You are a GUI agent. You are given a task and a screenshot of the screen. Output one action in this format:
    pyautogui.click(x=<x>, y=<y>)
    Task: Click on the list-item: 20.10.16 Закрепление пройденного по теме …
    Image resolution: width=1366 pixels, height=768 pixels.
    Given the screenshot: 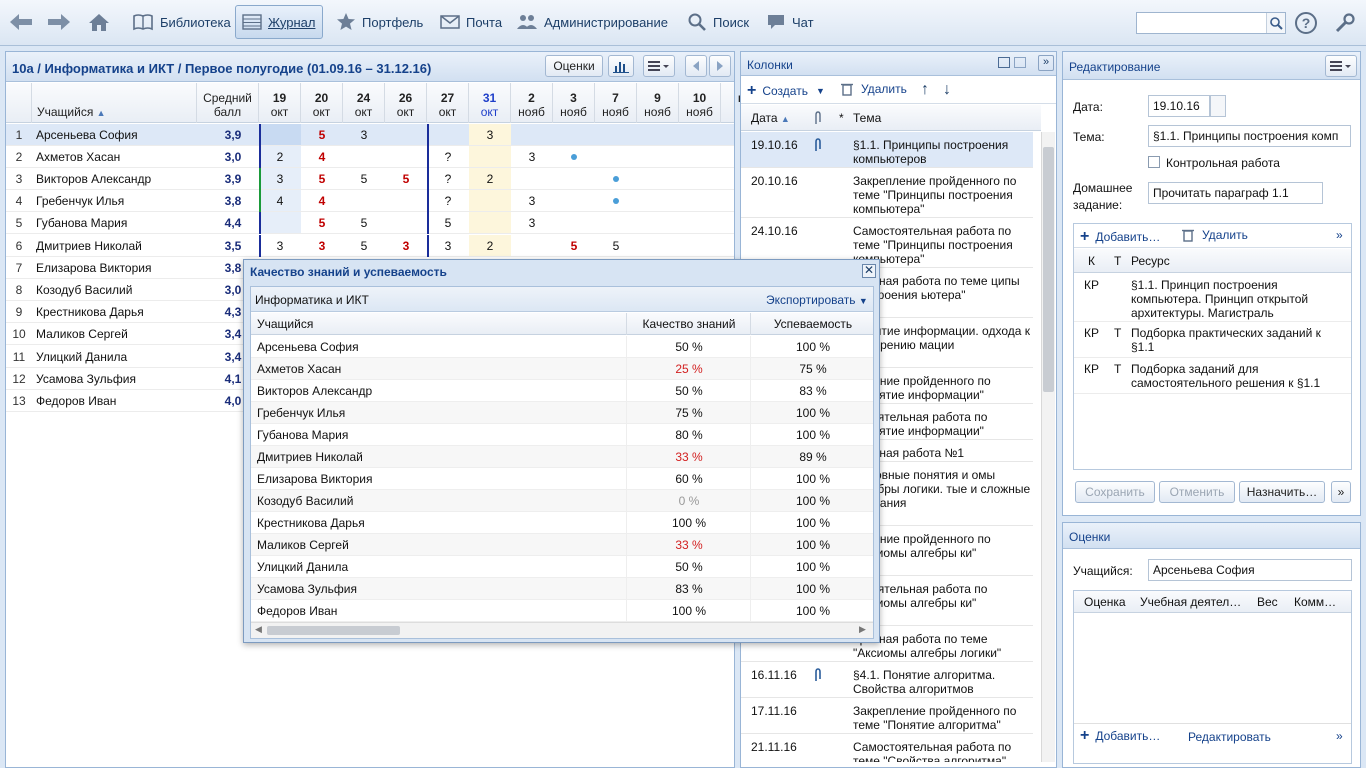 What is the action you would take?
    pyautogui.click(x=887, y=193)
    